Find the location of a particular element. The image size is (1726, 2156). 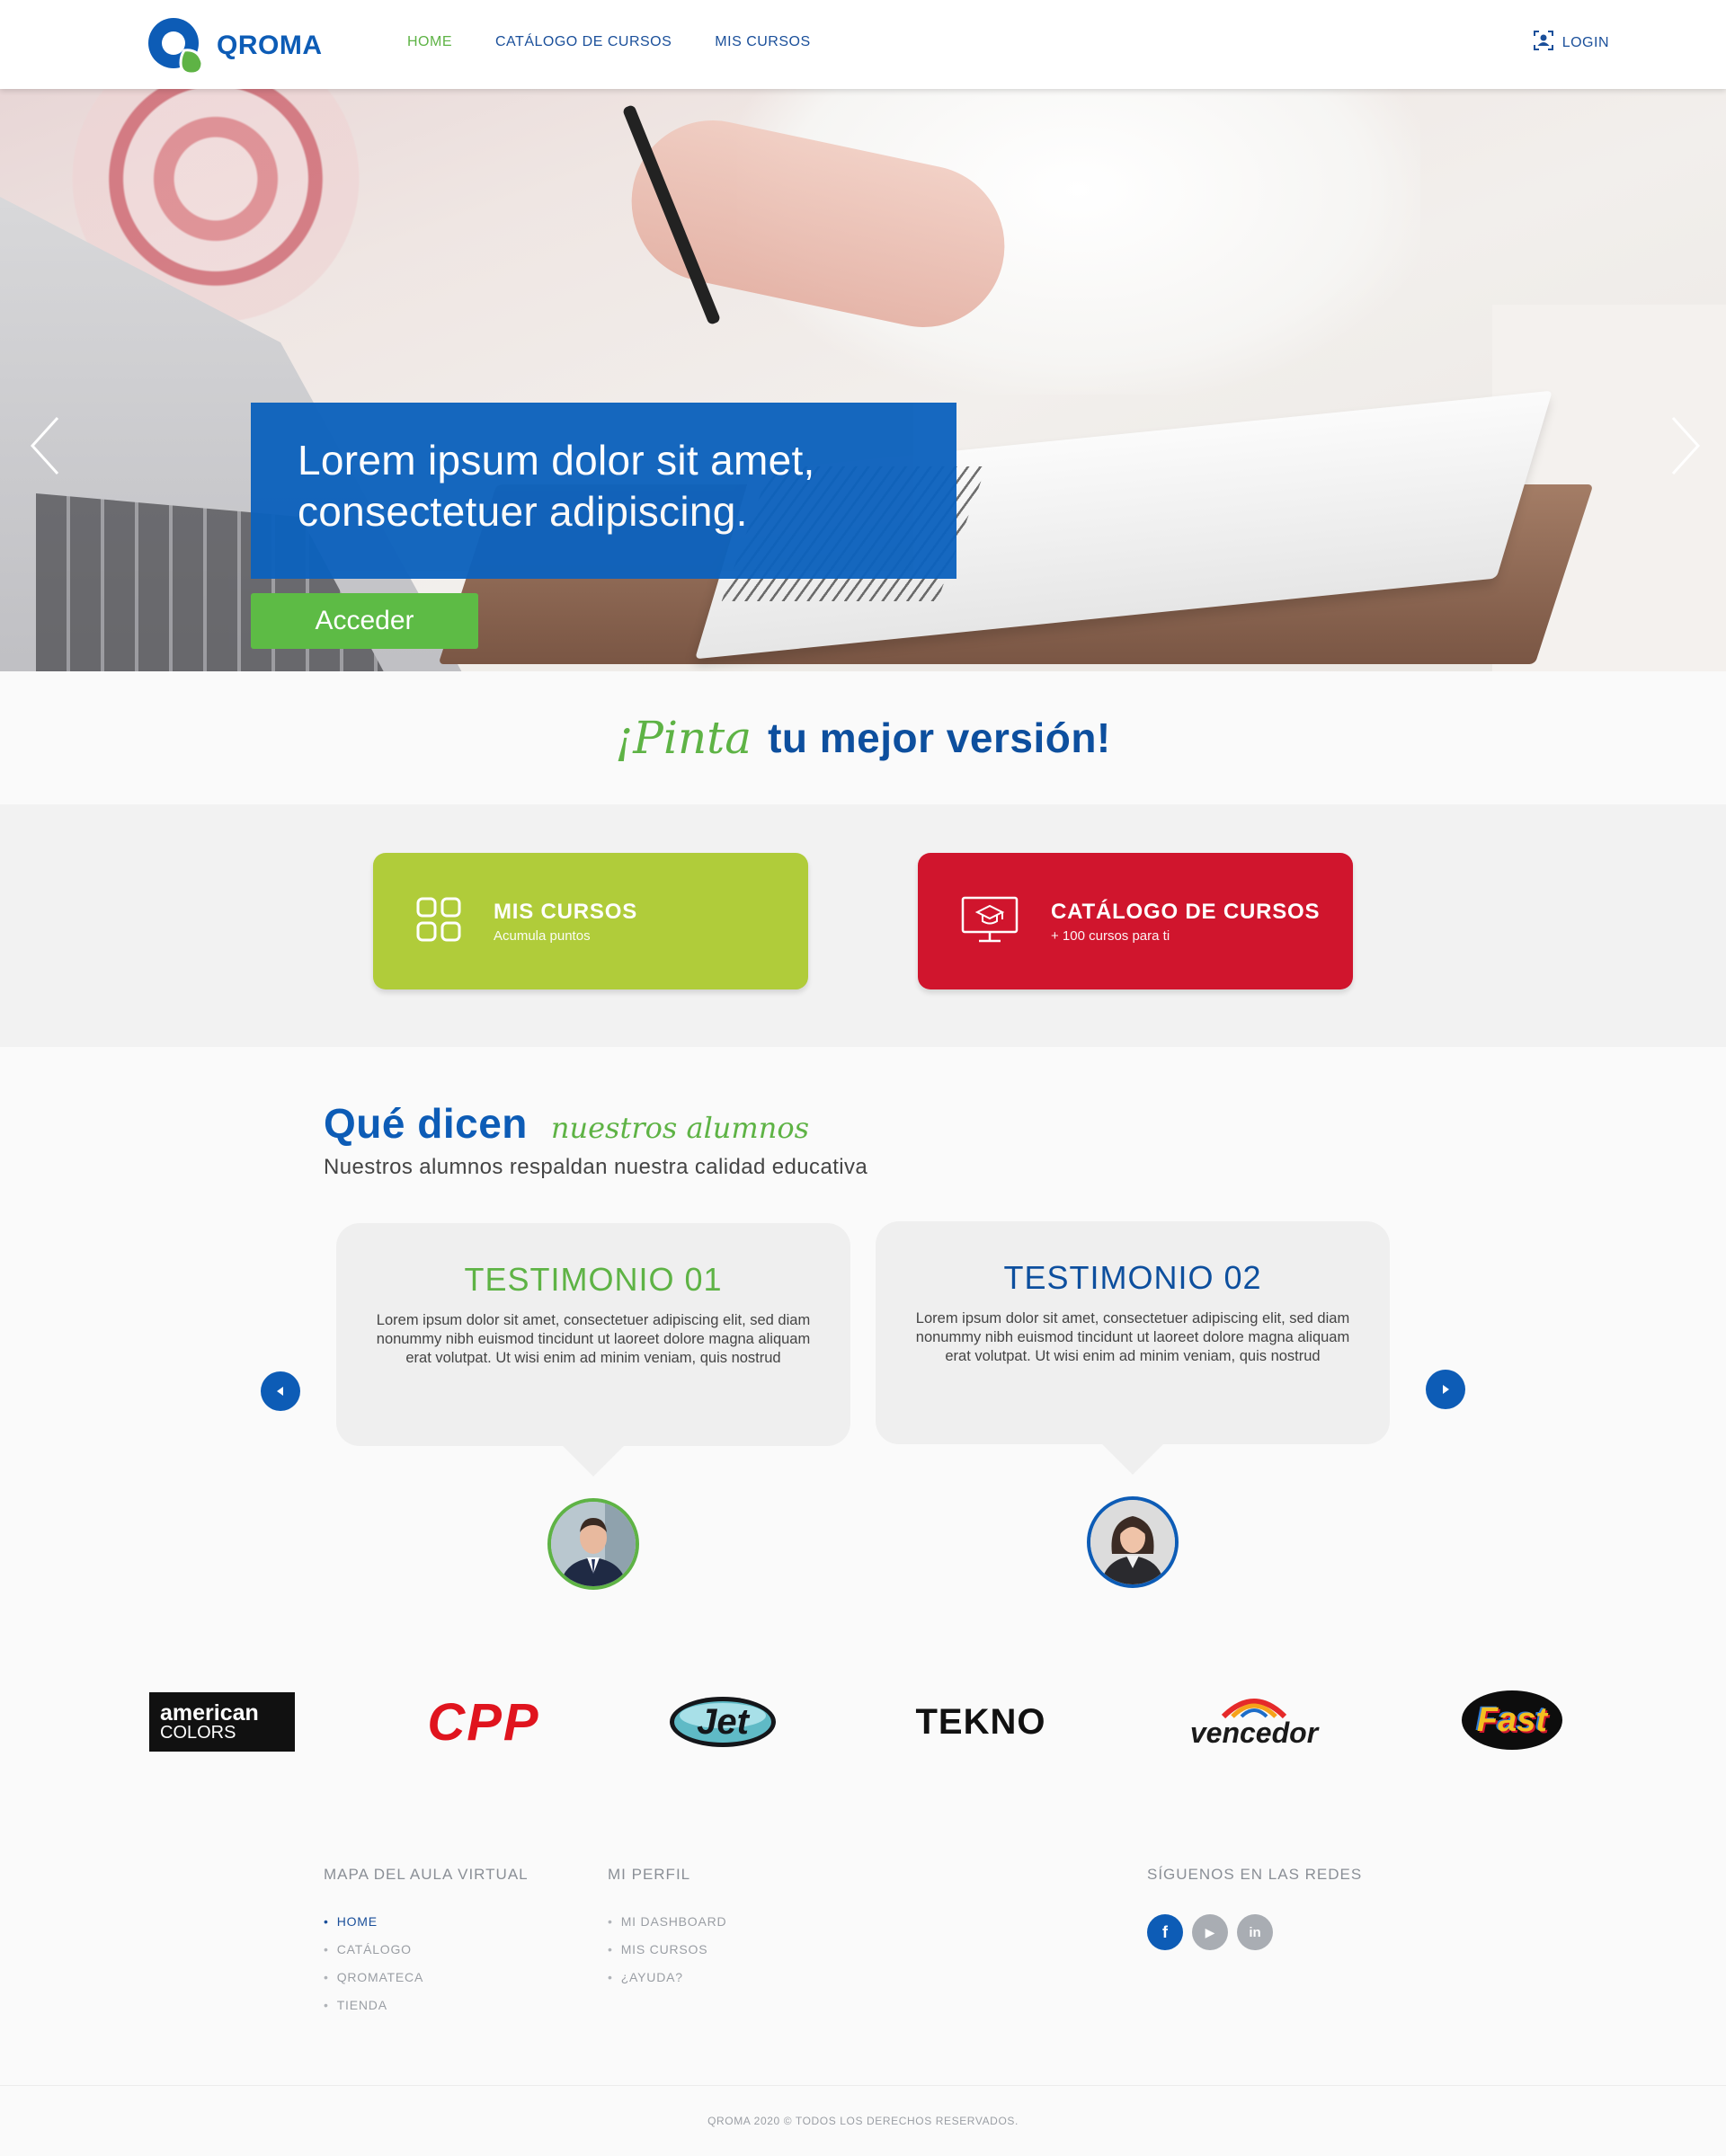

jet-logo-text: Jet is located at coordinates (723, 1722).